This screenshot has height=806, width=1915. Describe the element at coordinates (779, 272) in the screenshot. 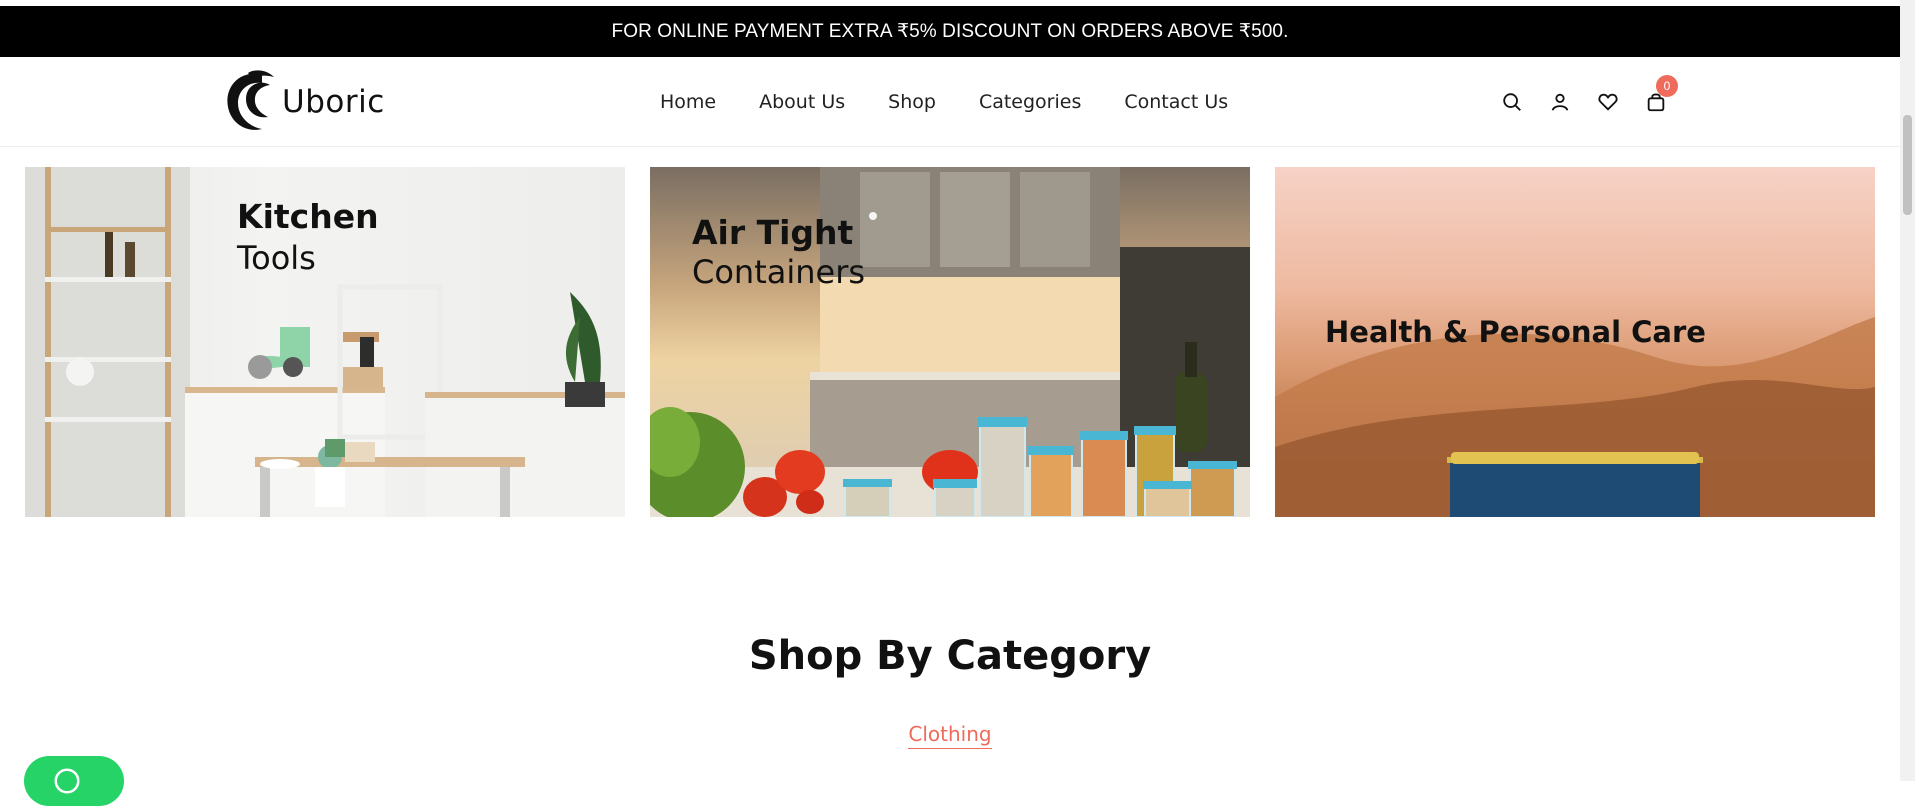

I see `banner-subtitle: Containers` at that location.